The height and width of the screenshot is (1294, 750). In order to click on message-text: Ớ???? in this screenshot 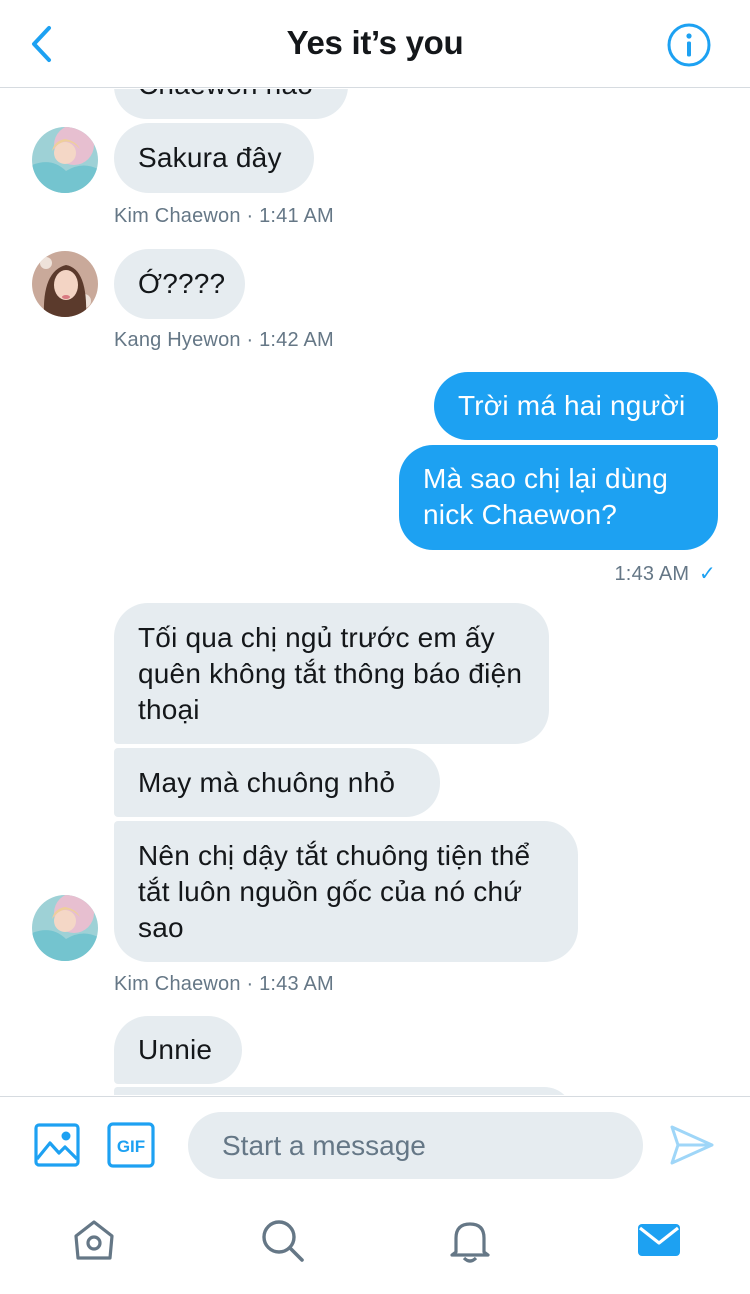, I will do `click(182, 283)`.